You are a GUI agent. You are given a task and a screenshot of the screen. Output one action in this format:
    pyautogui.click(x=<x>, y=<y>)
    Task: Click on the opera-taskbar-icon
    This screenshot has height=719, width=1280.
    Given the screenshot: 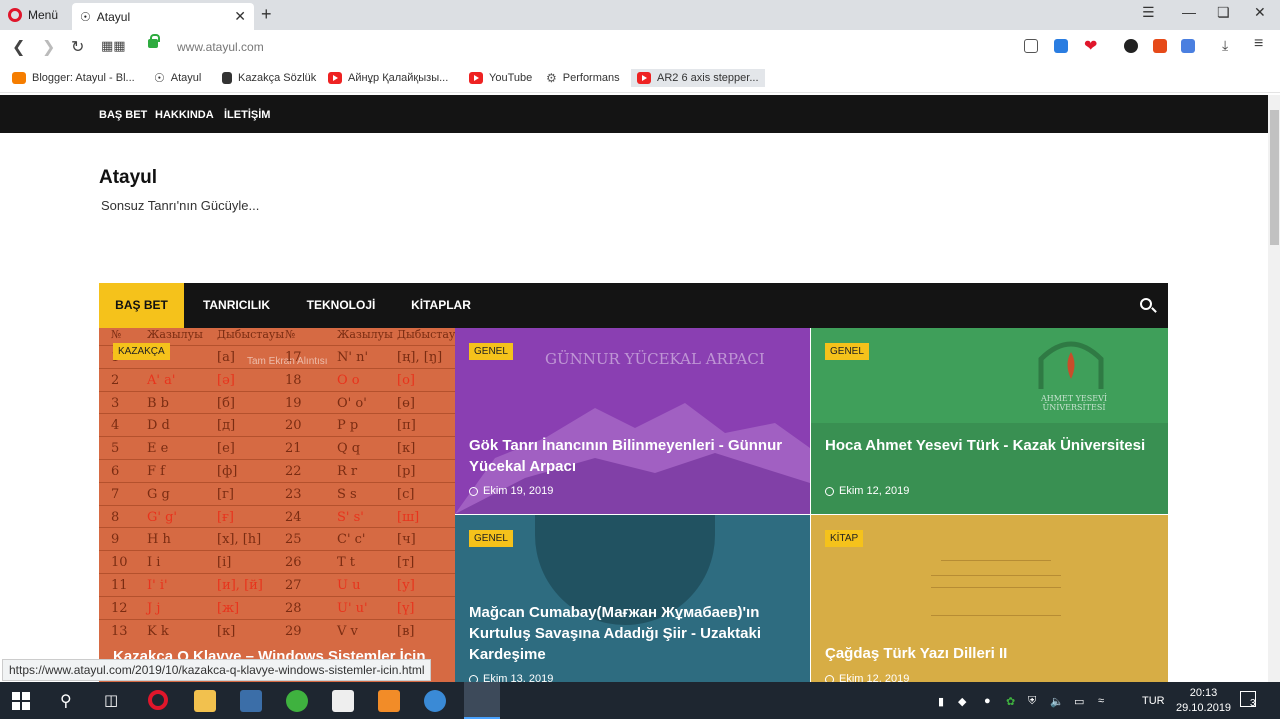 What is the action you would take?
    pyautogui.click(x=158, y=700)
    